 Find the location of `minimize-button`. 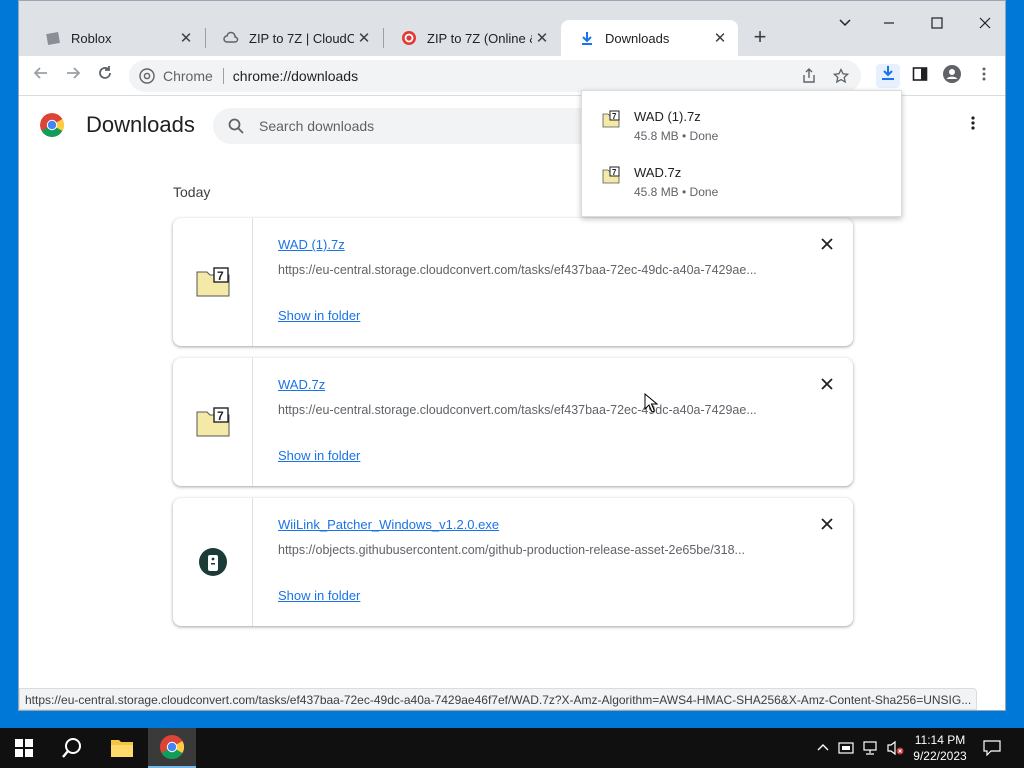

minimize-button is located at coordinates (889, 25).